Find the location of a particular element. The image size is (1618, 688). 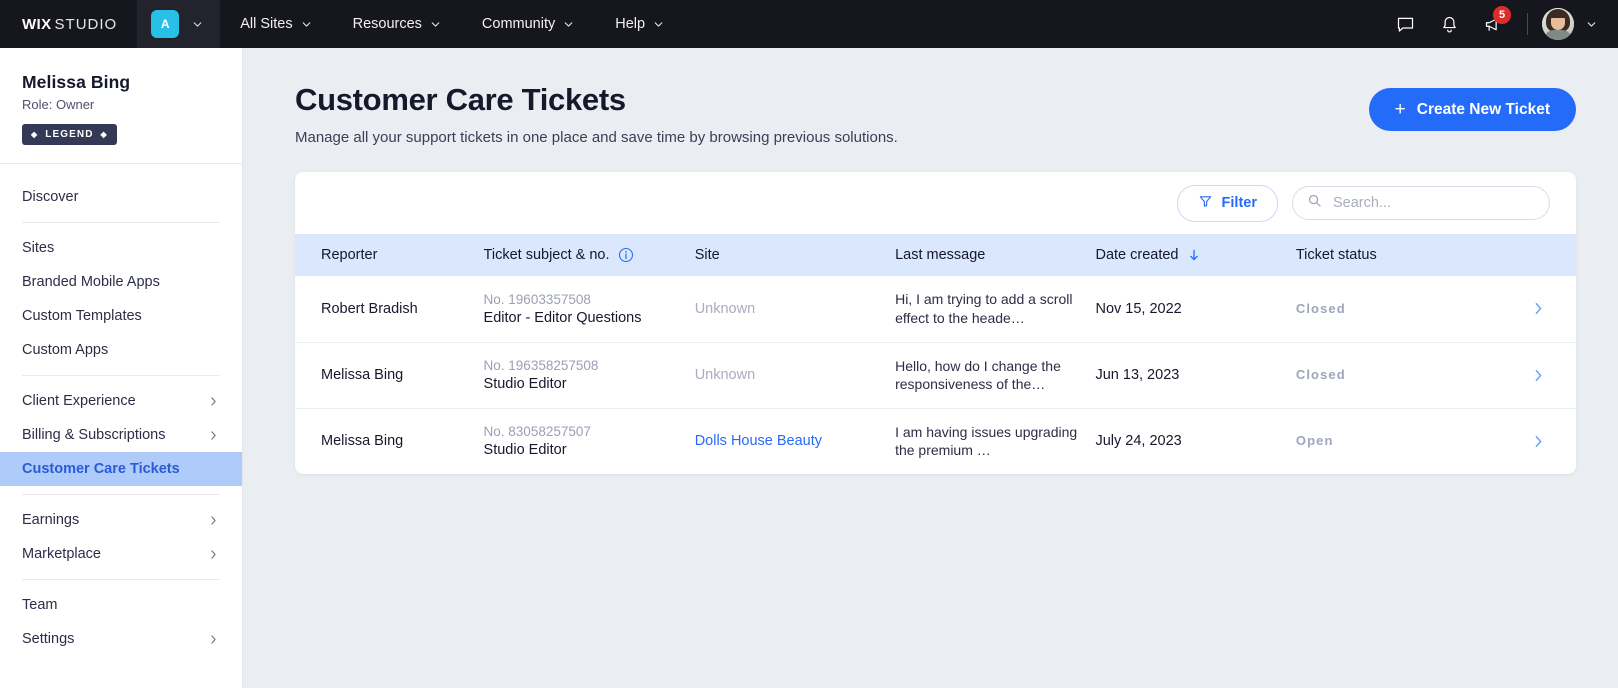

search-icon is located at coordinates (1314, 203).